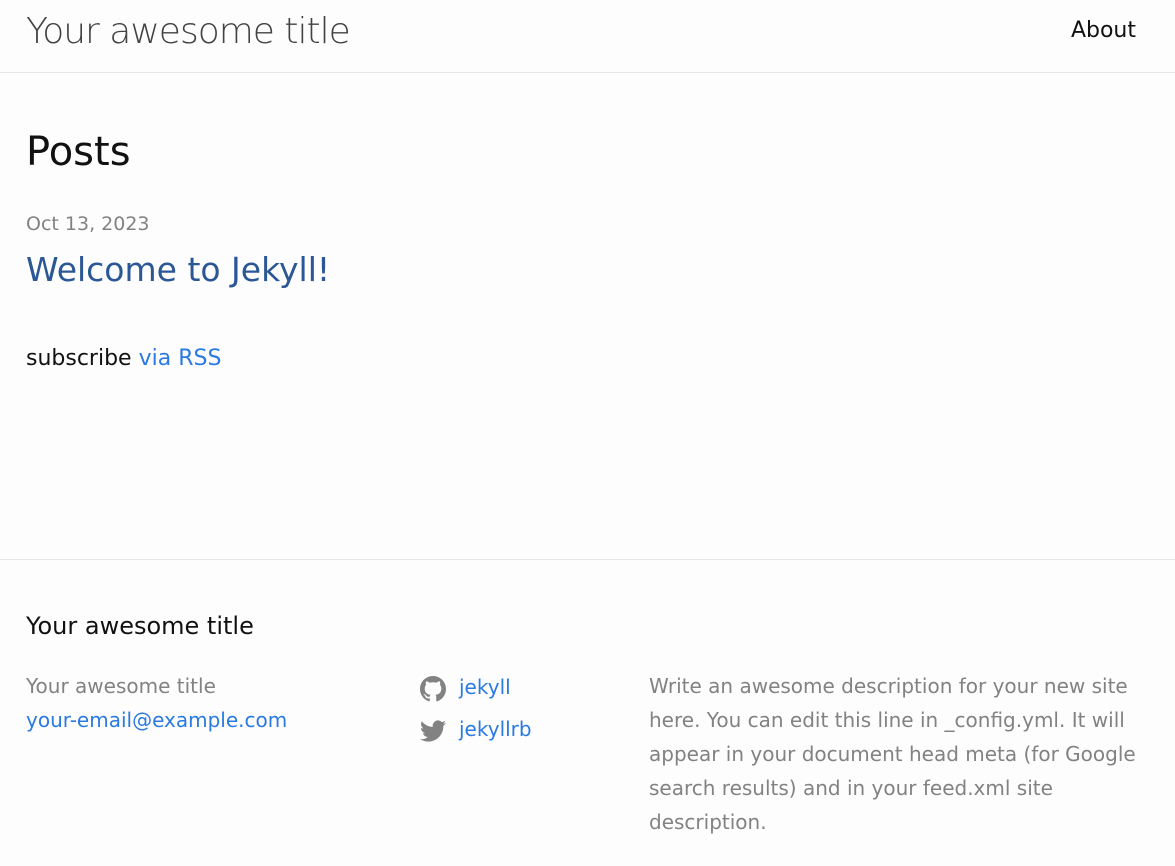  What do you see at coordinates (188, 32) in the screenshot?
I see `site-title-link: Your awesome title` at bounding box center [188, 32].